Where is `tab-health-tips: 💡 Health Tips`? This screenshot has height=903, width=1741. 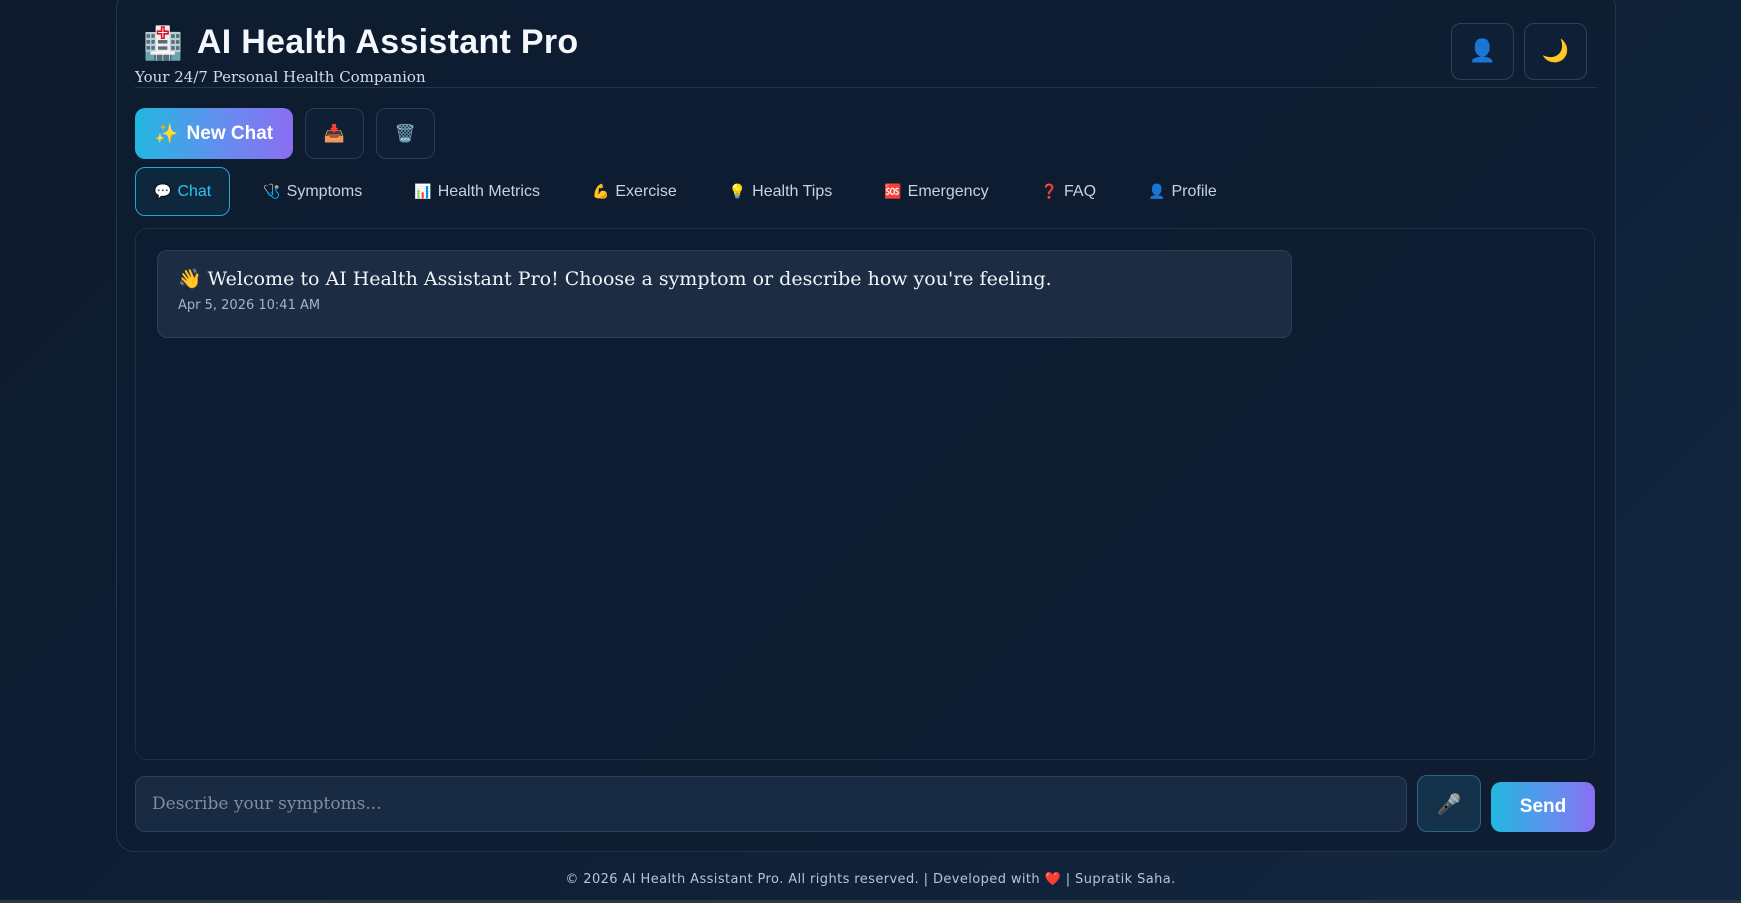 tab-health-tips: 💡 Health Tips is located at coordinates (780, 191).